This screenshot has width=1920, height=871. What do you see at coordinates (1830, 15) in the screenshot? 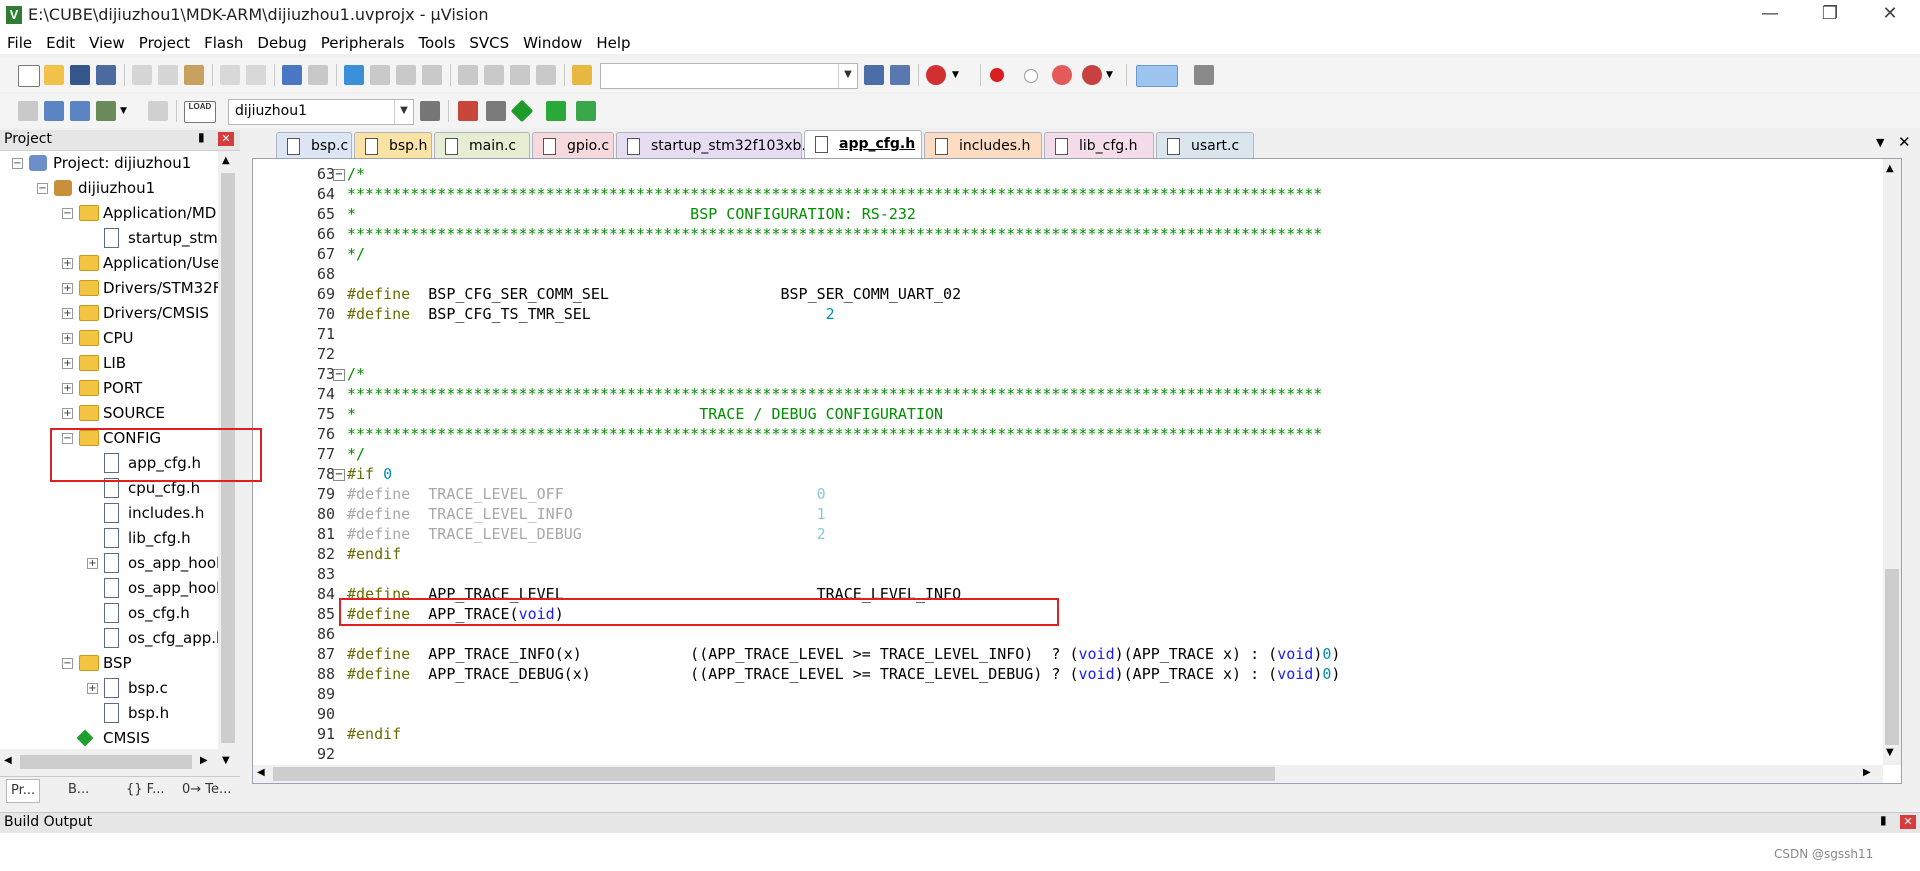
I see `restore-icon: ❐` at bounding box center [1830, 15].